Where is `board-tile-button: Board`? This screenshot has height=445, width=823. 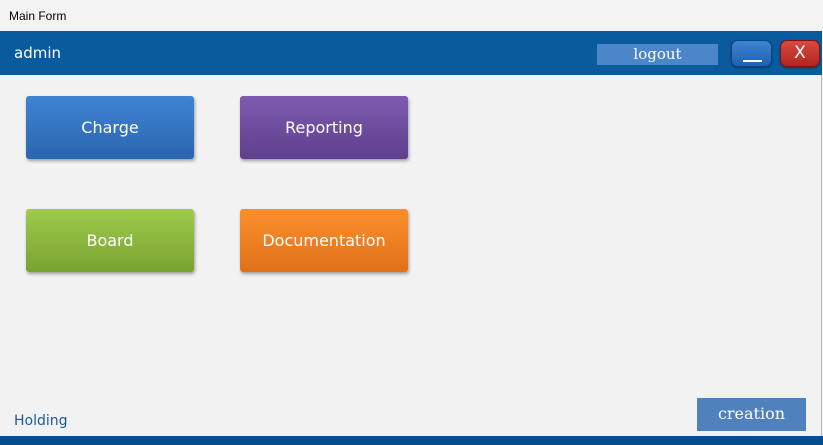
board-tile-button: Board is located at coordinates (110, 240).